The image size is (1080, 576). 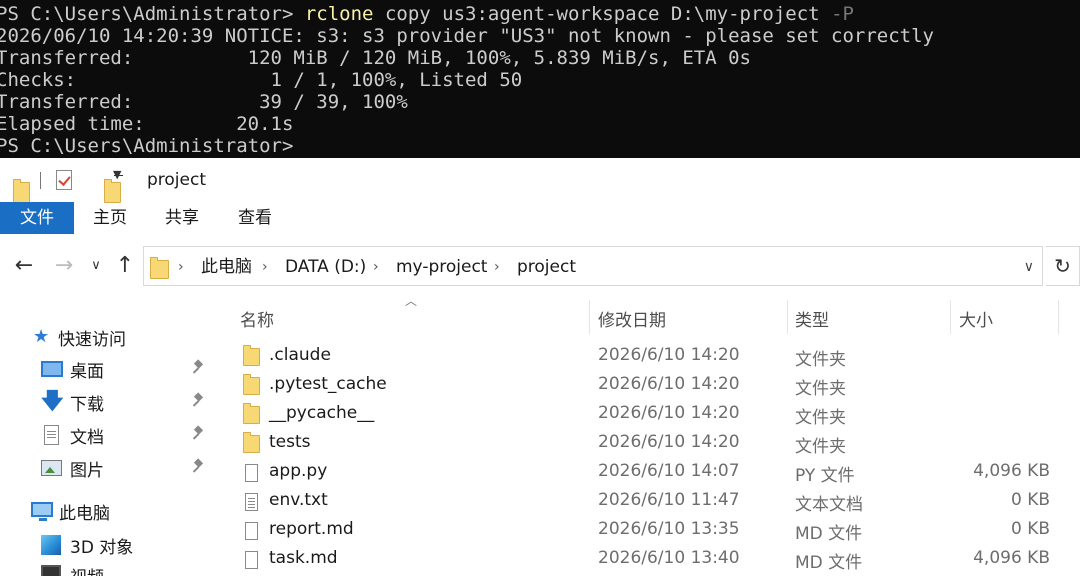 What do you see at coordinates (648, 501) in the screenshot?
I see `file-row: env.txt 2026/6/10 11:47 文本文档 0 KB` at bounding box center [648, 501].